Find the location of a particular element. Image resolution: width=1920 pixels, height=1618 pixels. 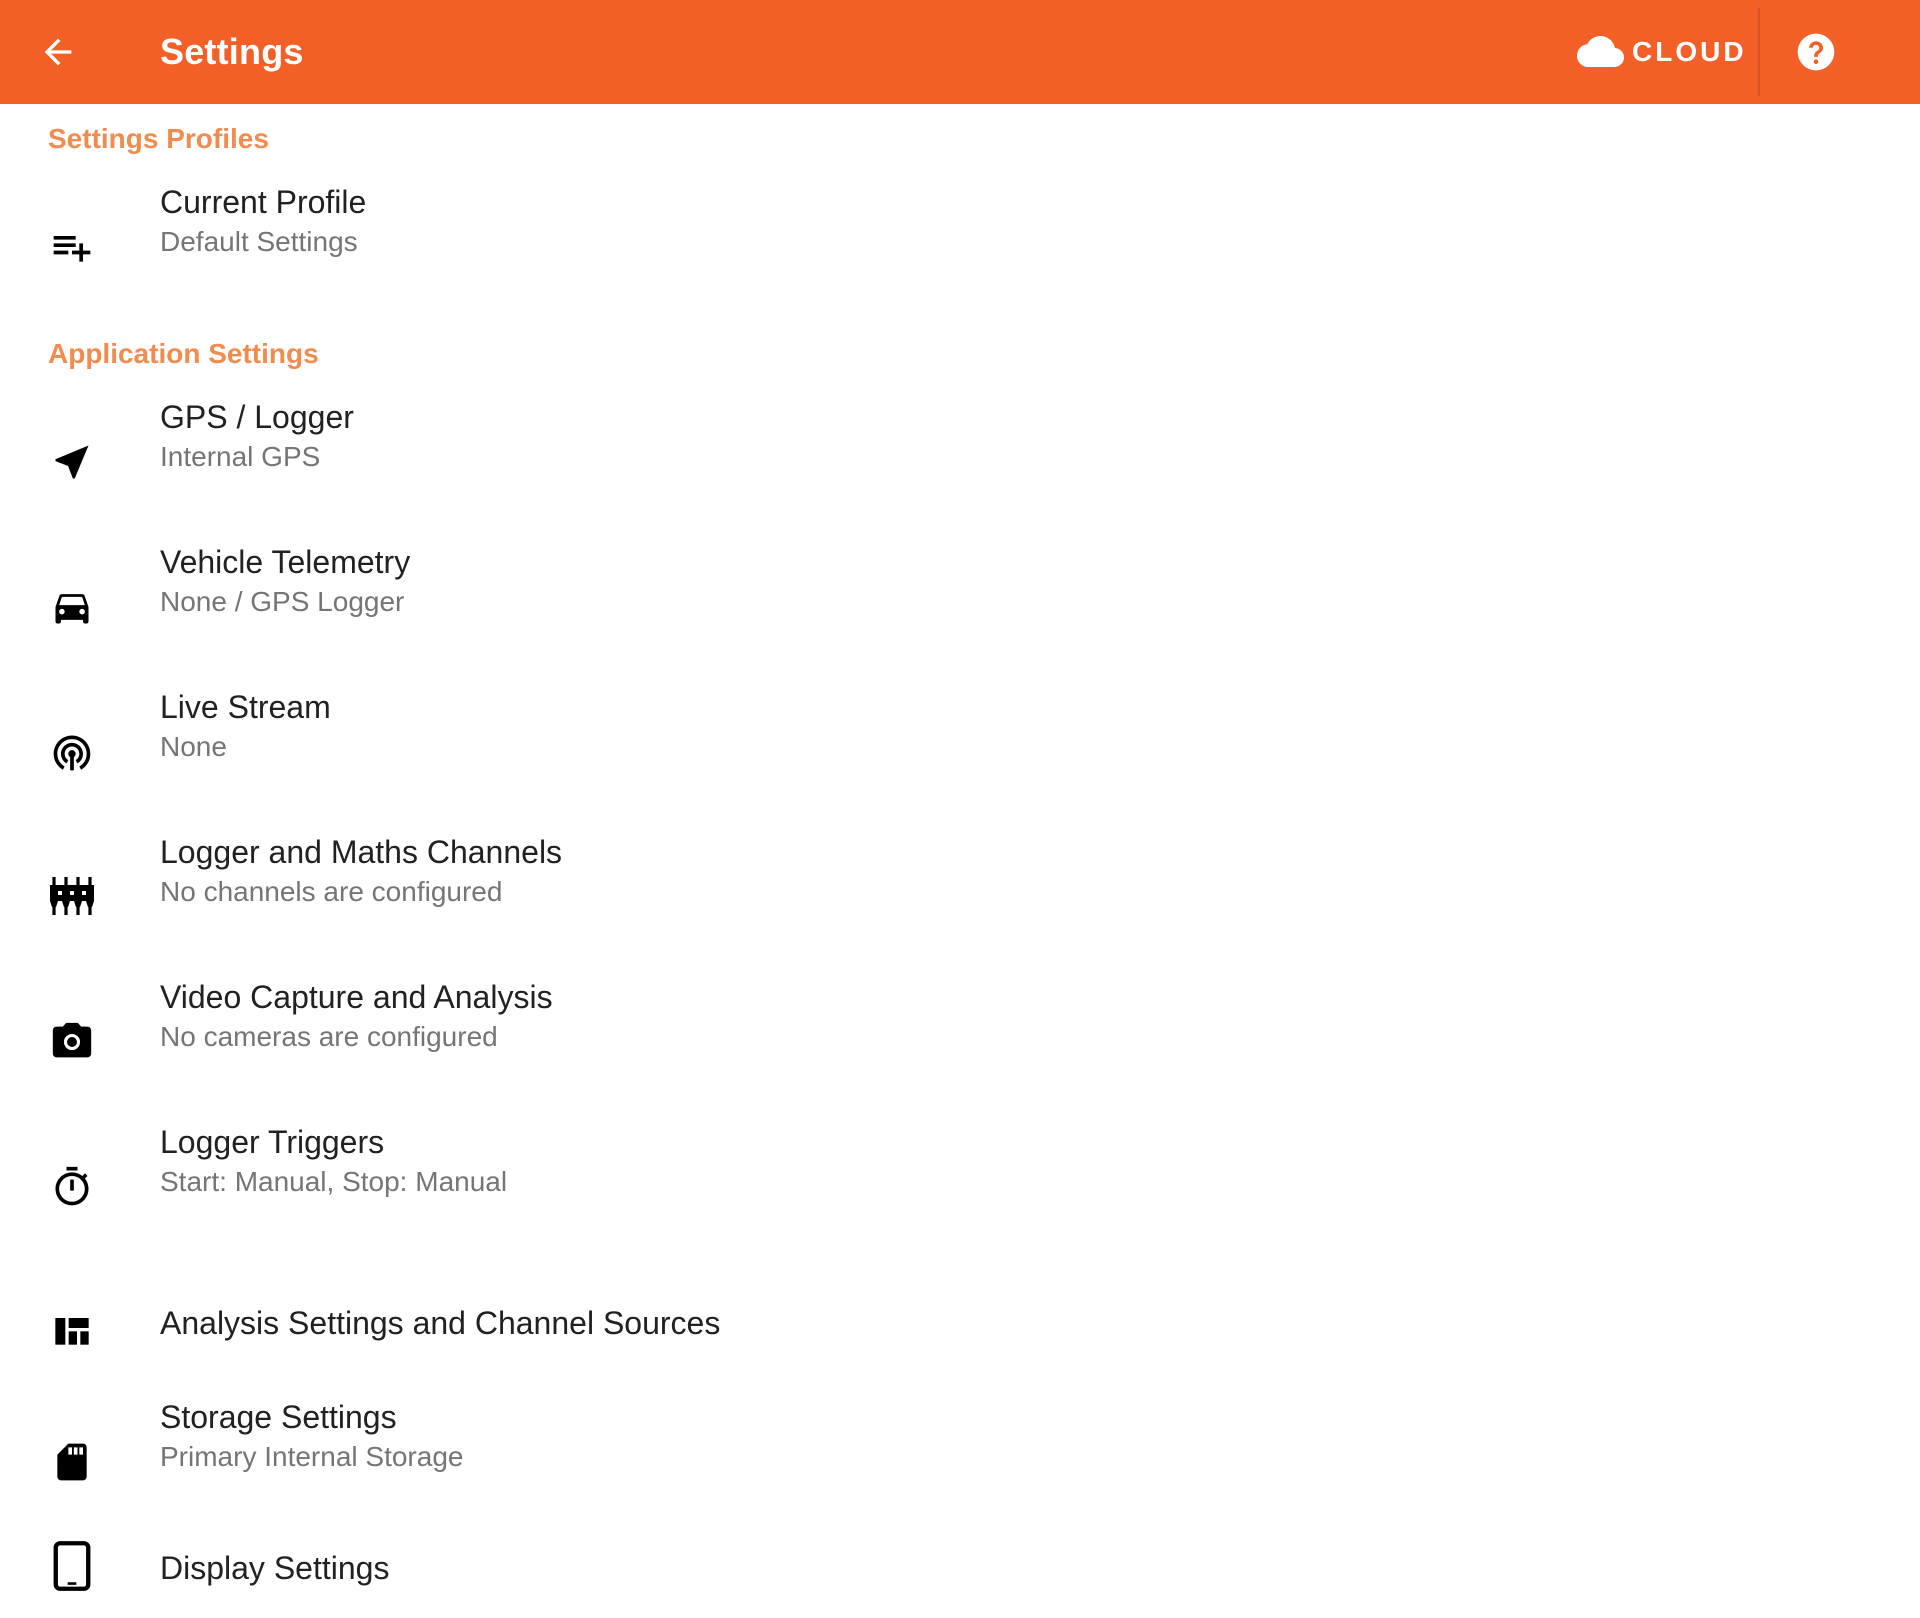

cloud-icon is located at coordinates (1600, 51).